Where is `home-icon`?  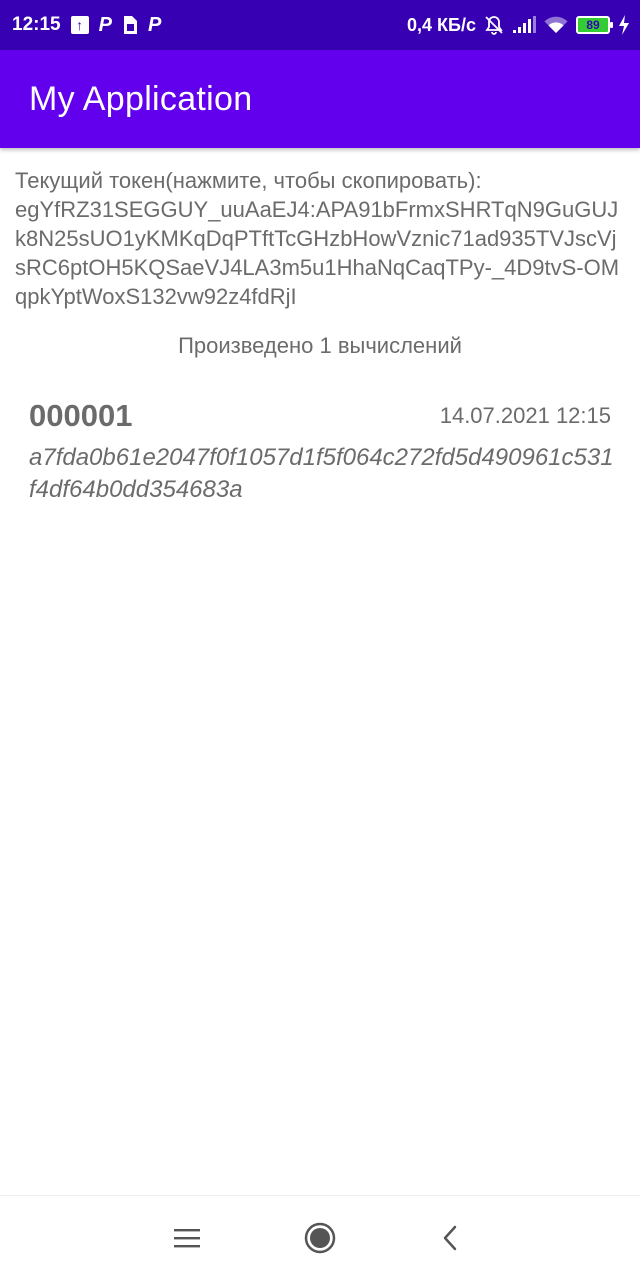
home-icon is located at coordinates (320, 1238).